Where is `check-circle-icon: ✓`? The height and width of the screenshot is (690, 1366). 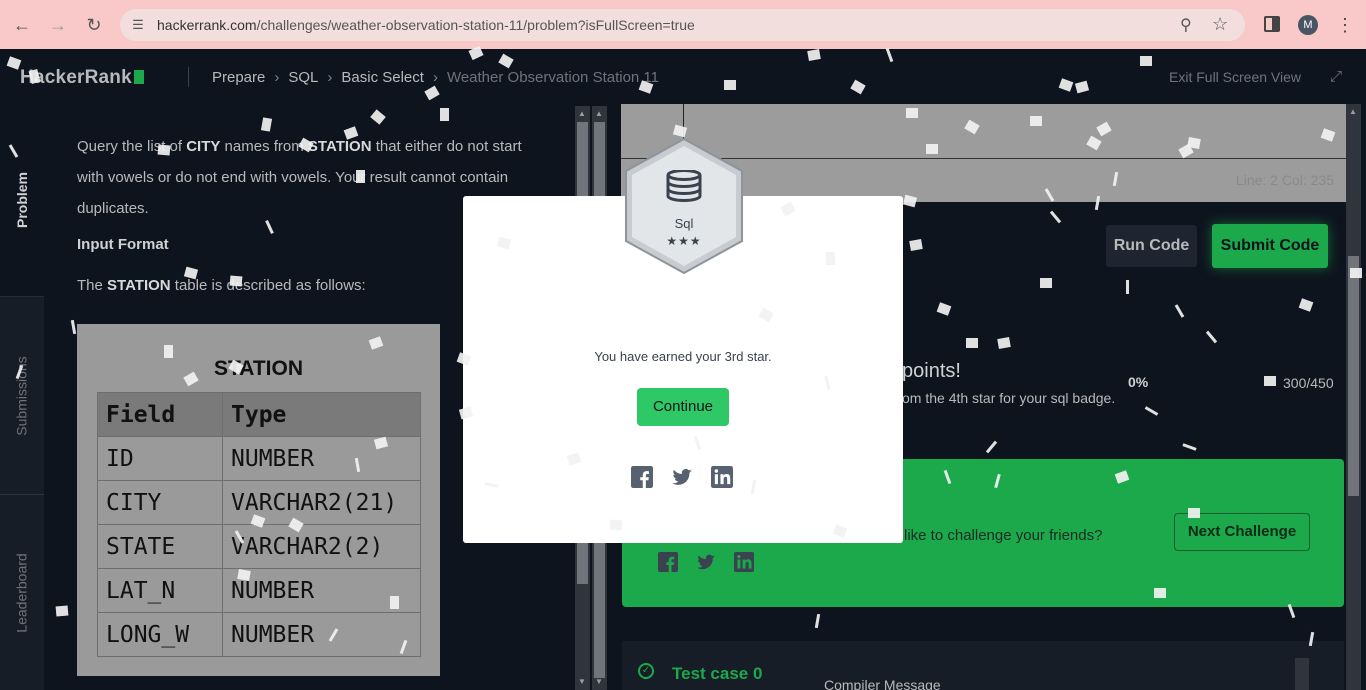 check-circle-icon: ✓ is located at coordinates (646, 671).